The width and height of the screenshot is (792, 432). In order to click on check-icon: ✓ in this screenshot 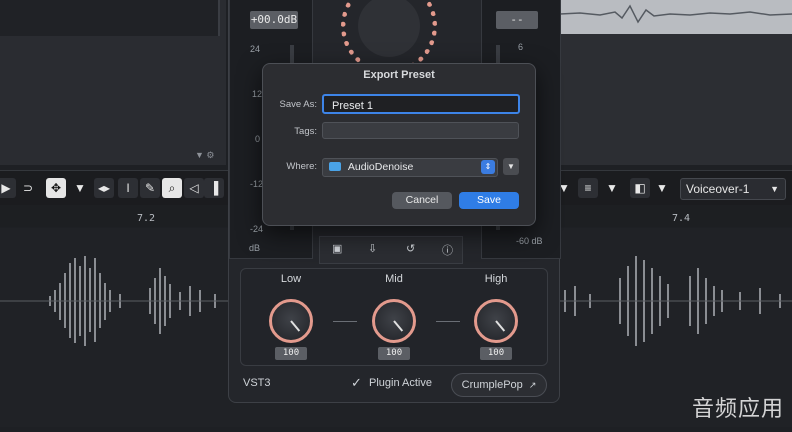, I will do `click(356, 383)`.